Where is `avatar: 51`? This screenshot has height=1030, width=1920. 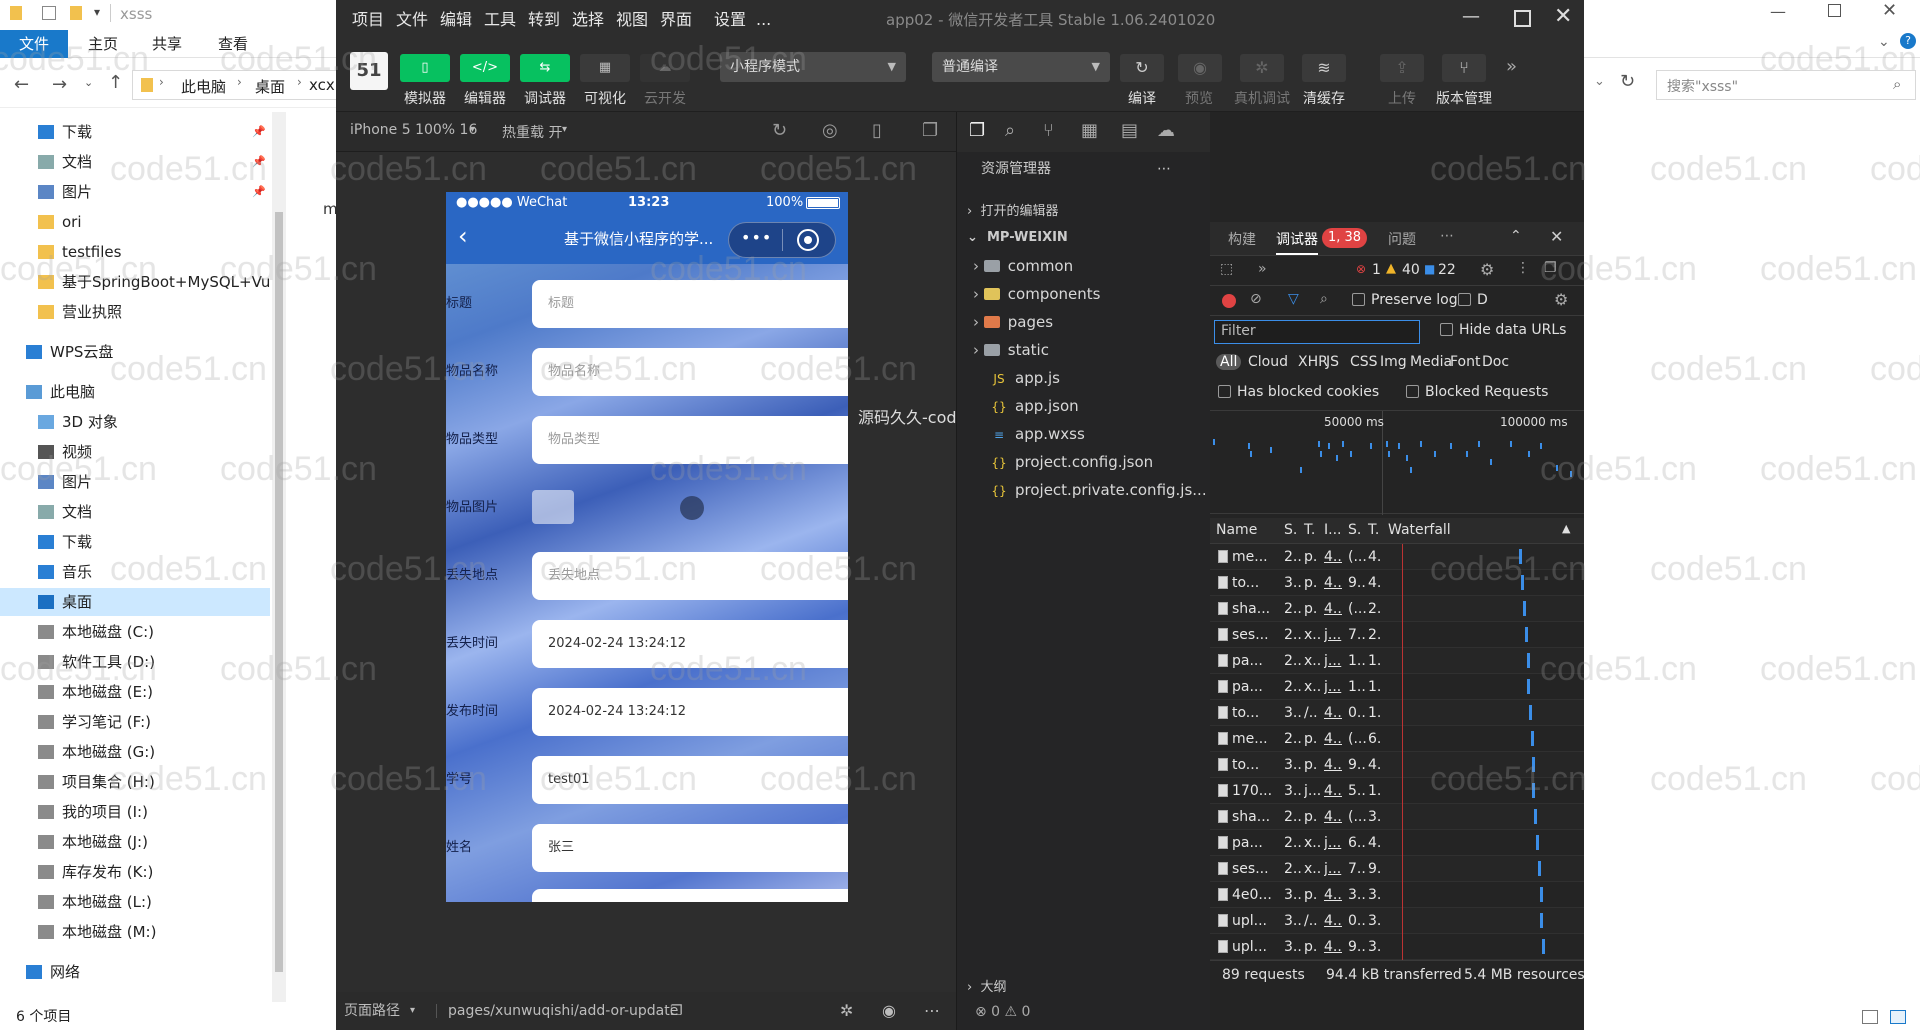
avatar: 51 is located at coordinates (369, 71).